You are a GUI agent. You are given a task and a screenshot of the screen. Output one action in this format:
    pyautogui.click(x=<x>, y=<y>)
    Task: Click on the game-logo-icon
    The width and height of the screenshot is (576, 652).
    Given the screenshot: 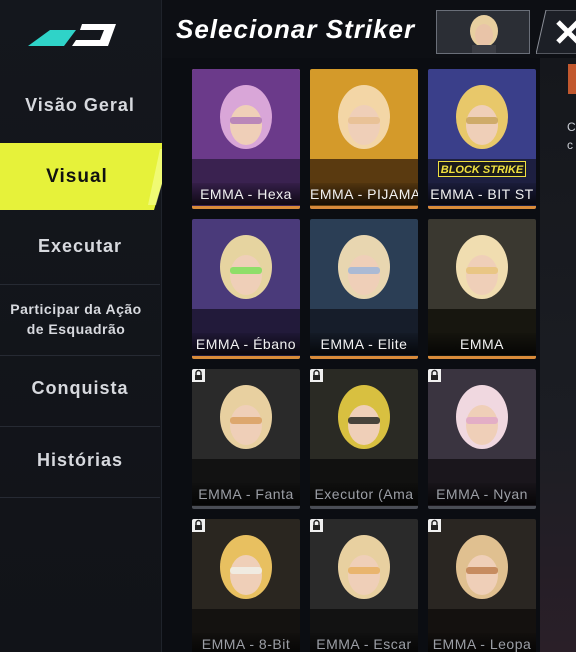 What is the action you would take?
    pyautogui.click(x=72, y=35)
    